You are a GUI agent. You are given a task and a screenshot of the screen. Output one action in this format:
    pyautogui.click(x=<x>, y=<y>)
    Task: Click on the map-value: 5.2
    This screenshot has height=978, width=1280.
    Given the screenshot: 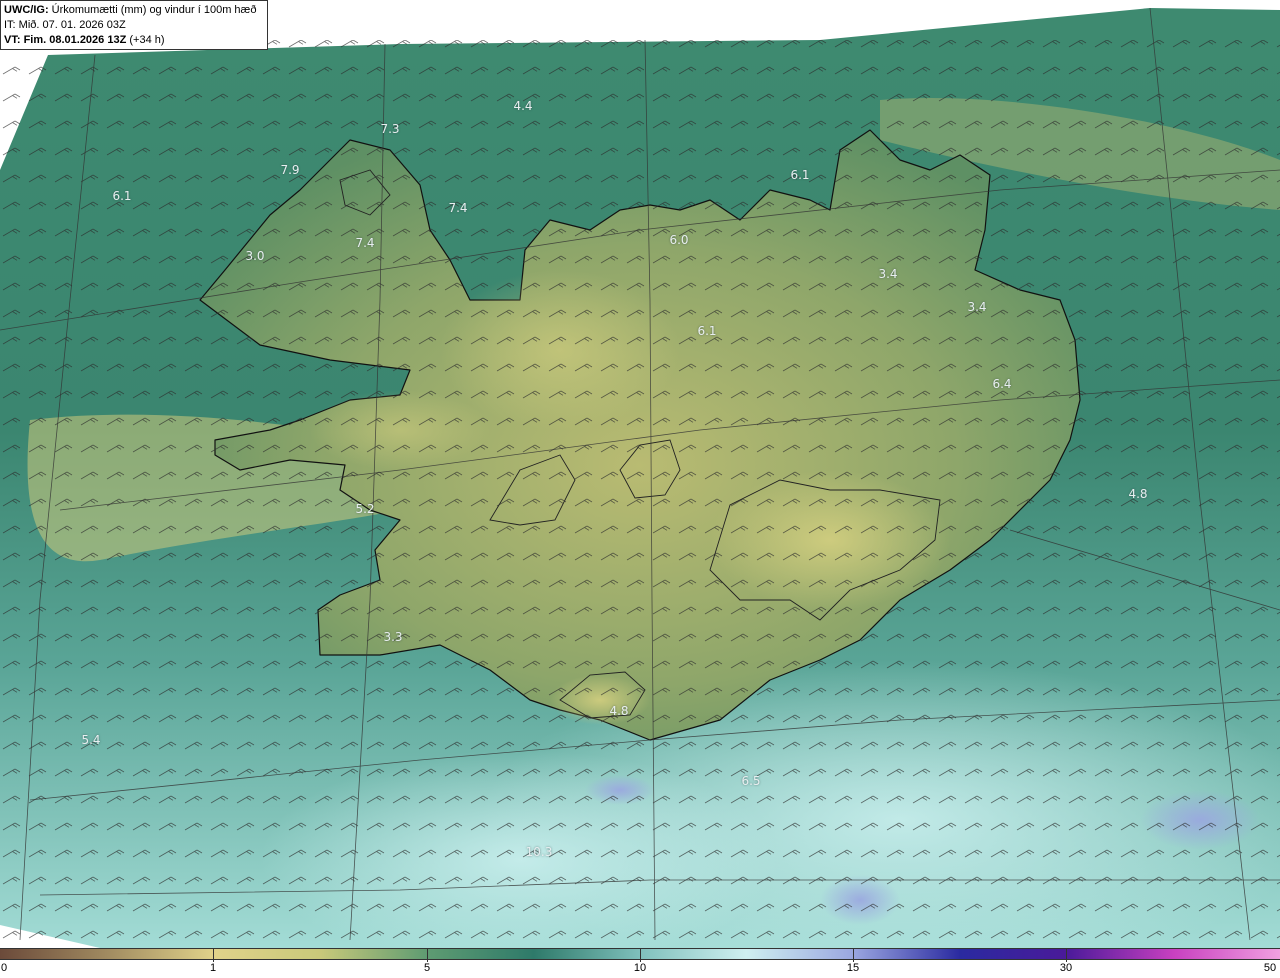 What is the action you would take?
    pyautogui.click(x=365, y=509)
    